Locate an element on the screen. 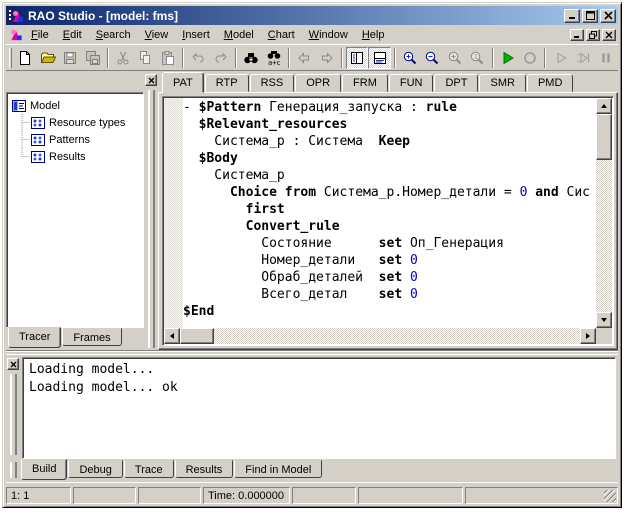 Image resolution: width=627 pixels, height=516 pixels. save-button is located at coordinates (70, 58).